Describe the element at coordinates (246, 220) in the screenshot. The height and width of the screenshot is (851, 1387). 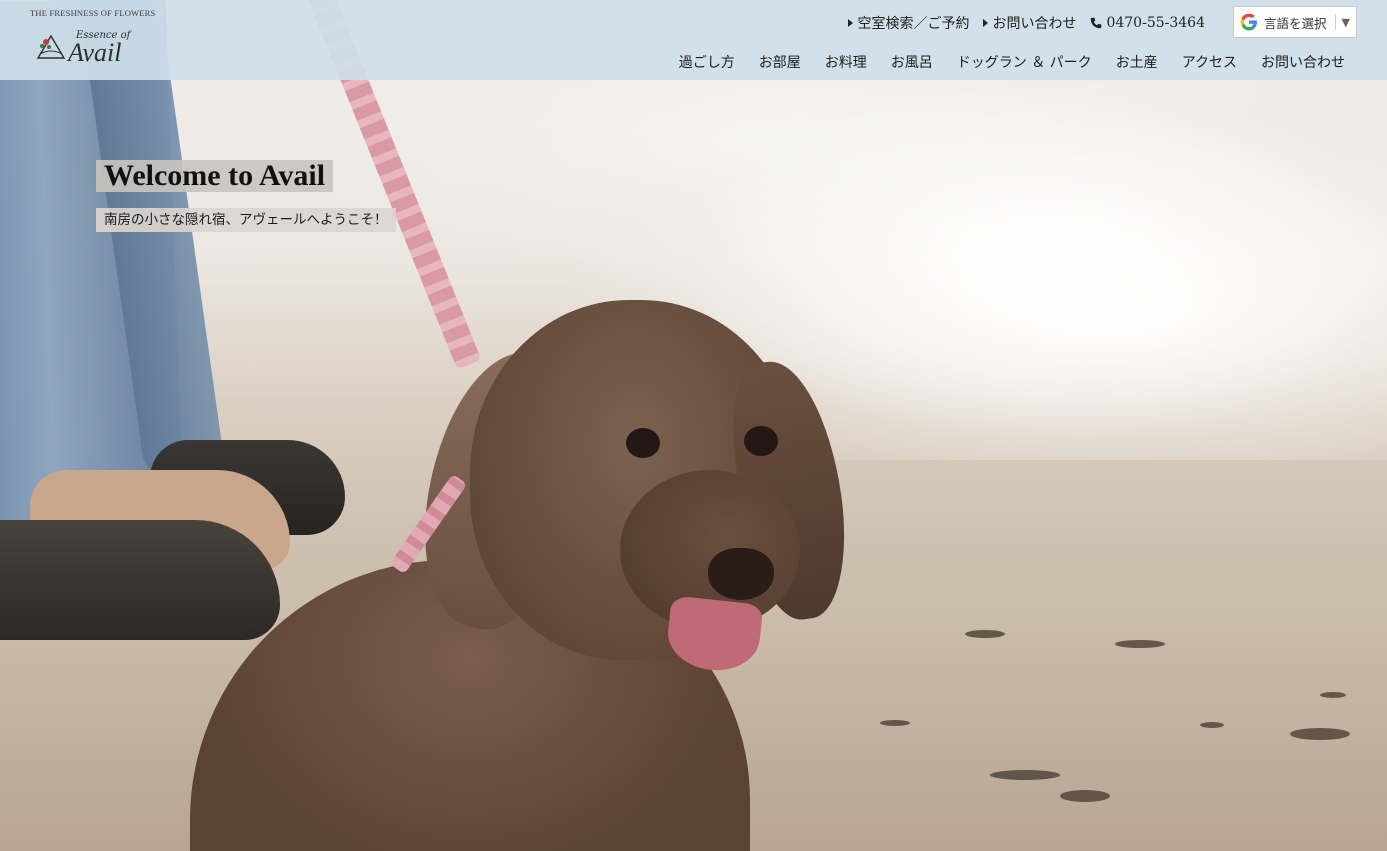
I see `hero-subtitle: 南房の小さな隠れ宿、アヴェールへようこそ！` at that location.